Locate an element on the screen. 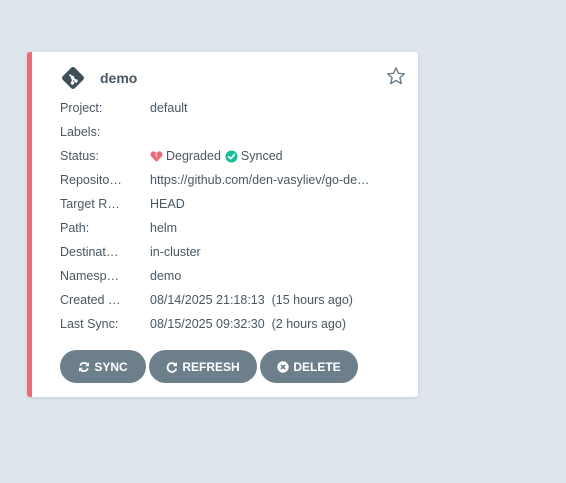  row-labels: Labels: is located at coordinates (239, 132).